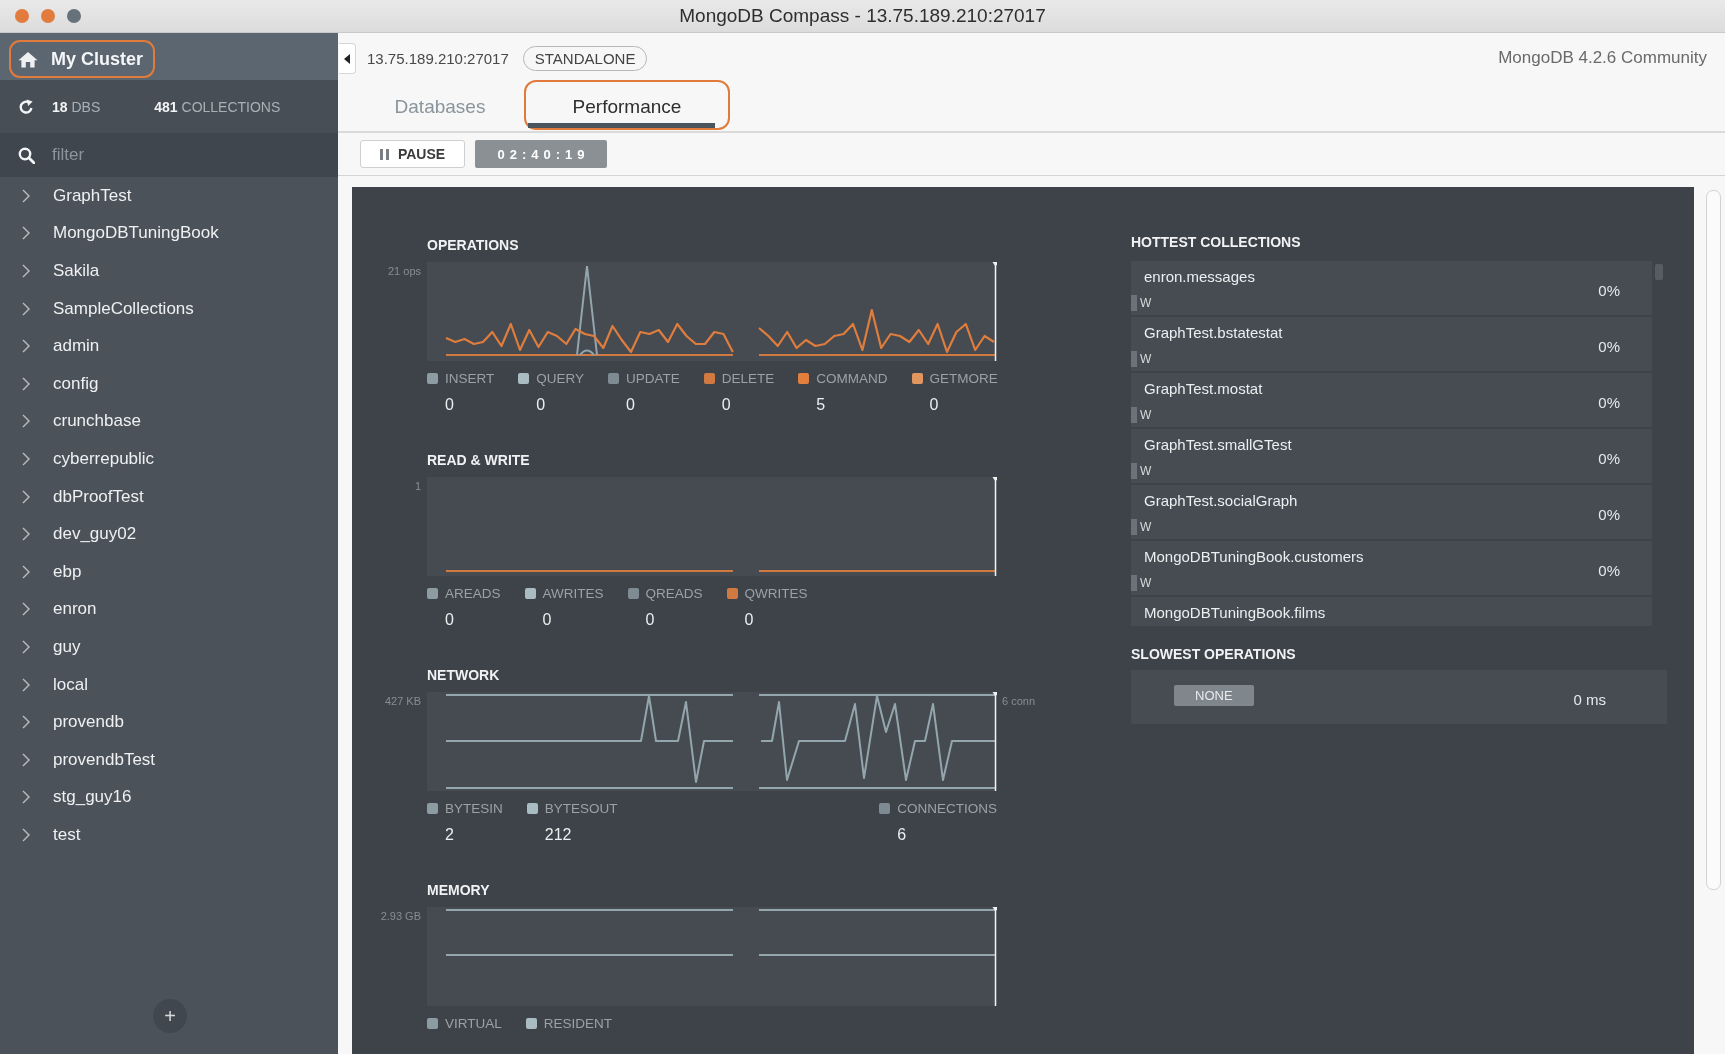 The height and width of the screenshot is (1054, 1725). I want to click on axis-label: 427 KB, so click(403, 701).